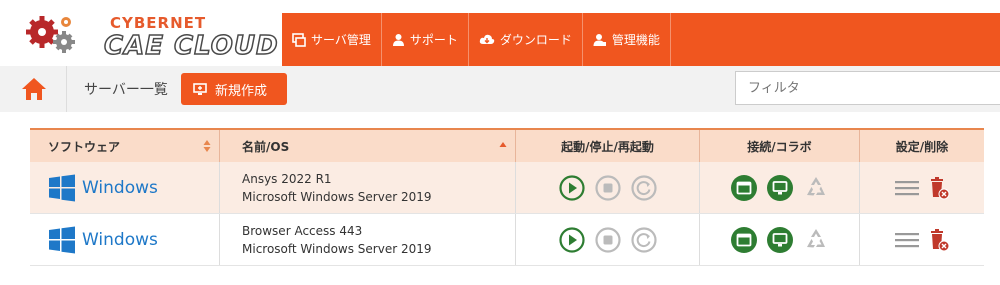  I want to click on nav-label: ダウンロード, so click(535, 40).